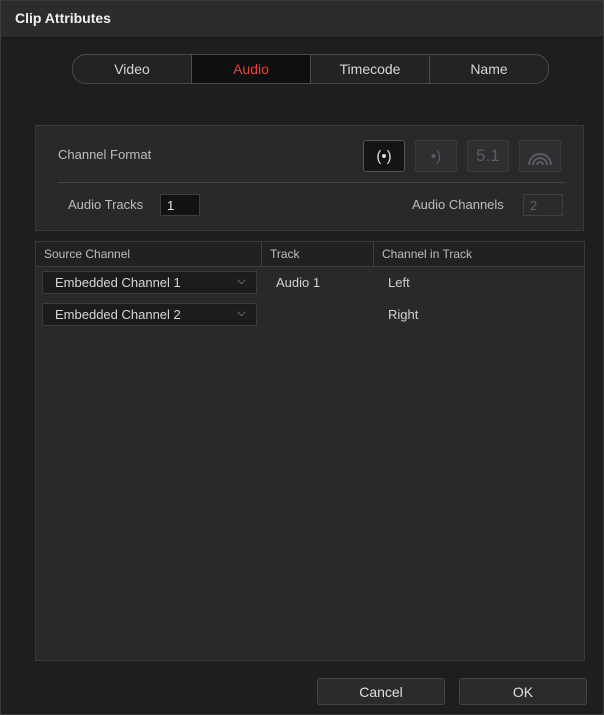 The height and width of the screenshot is (715, 604). I want to click on surround-51-format-button: 5.1, so click(488, 156).